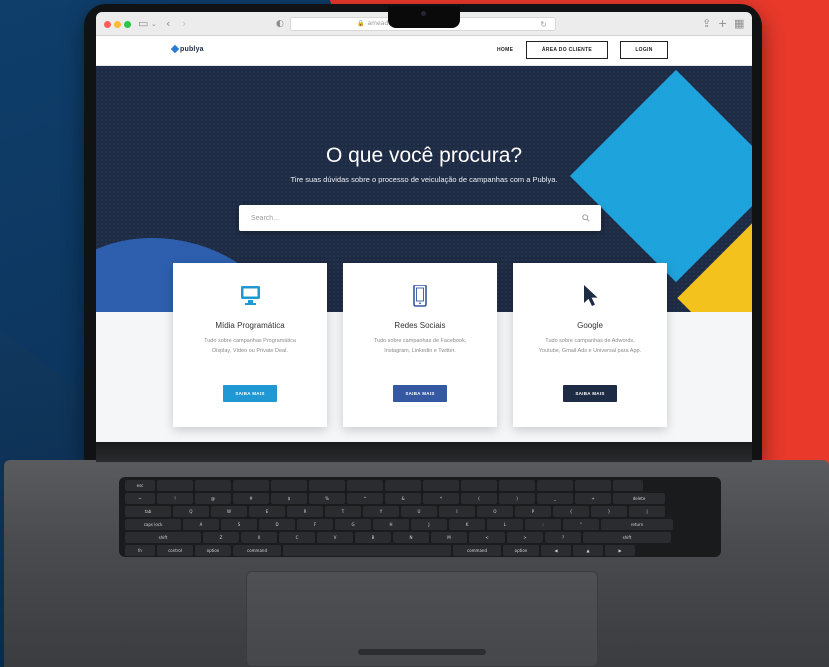 The image size is (829, 667). What do you see at coordinates (297, 537) in the screenshot?
I see `keyboard-key: C` at bounding box center [297, 537].